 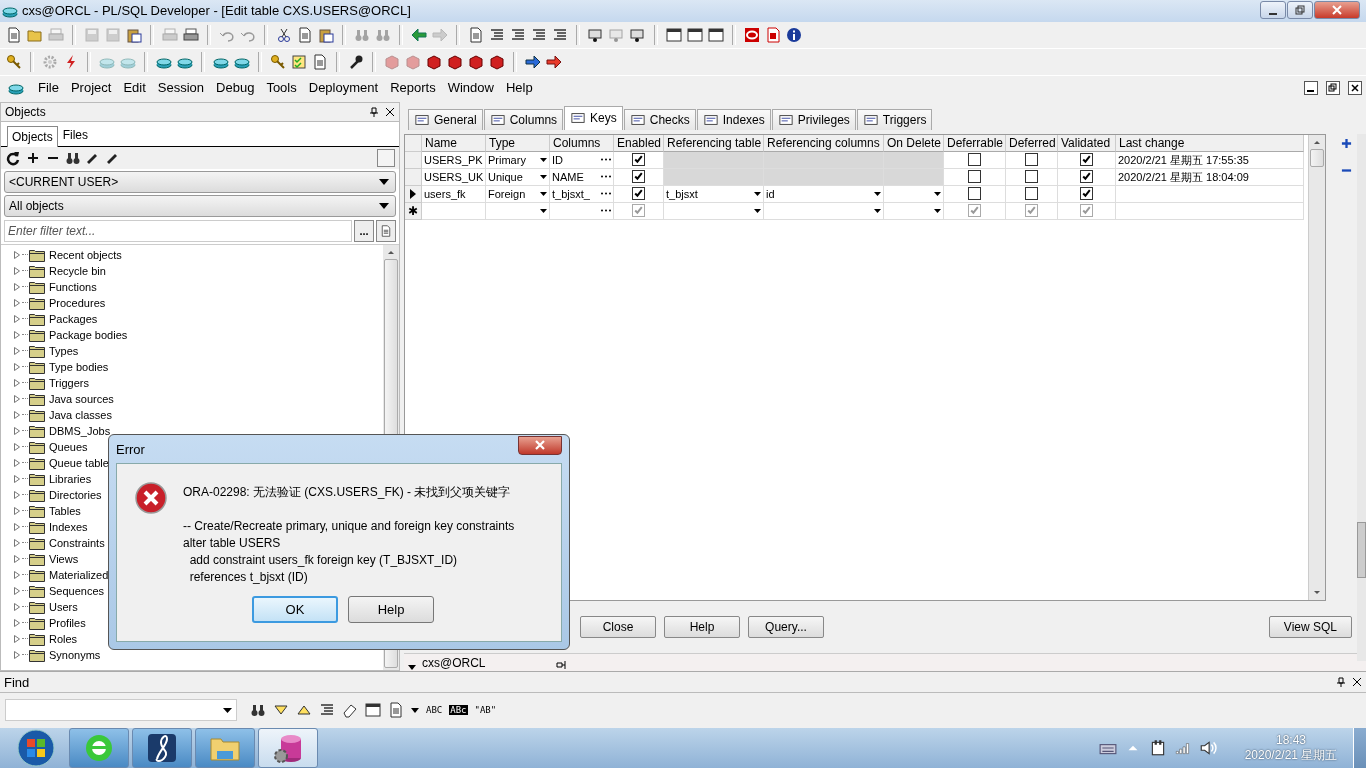 I want to click on panel-title: Find, so click(x=17, y=682).